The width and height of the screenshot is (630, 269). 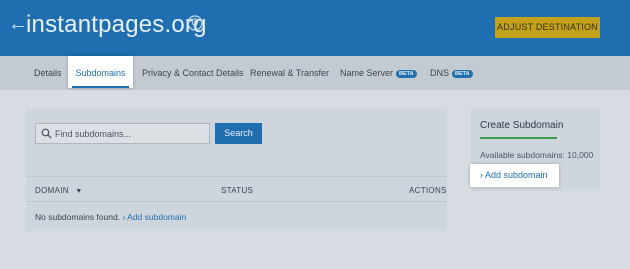 What do you see at coordinates (48, 73) in the screenshot?
I see `tab-details: Details` at bounding box center [48, 73].